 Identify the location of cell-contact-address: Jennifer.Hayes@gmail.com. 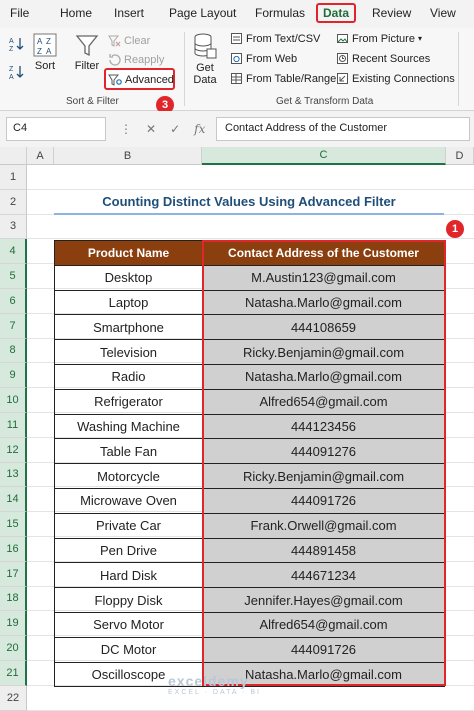
(323, 600).